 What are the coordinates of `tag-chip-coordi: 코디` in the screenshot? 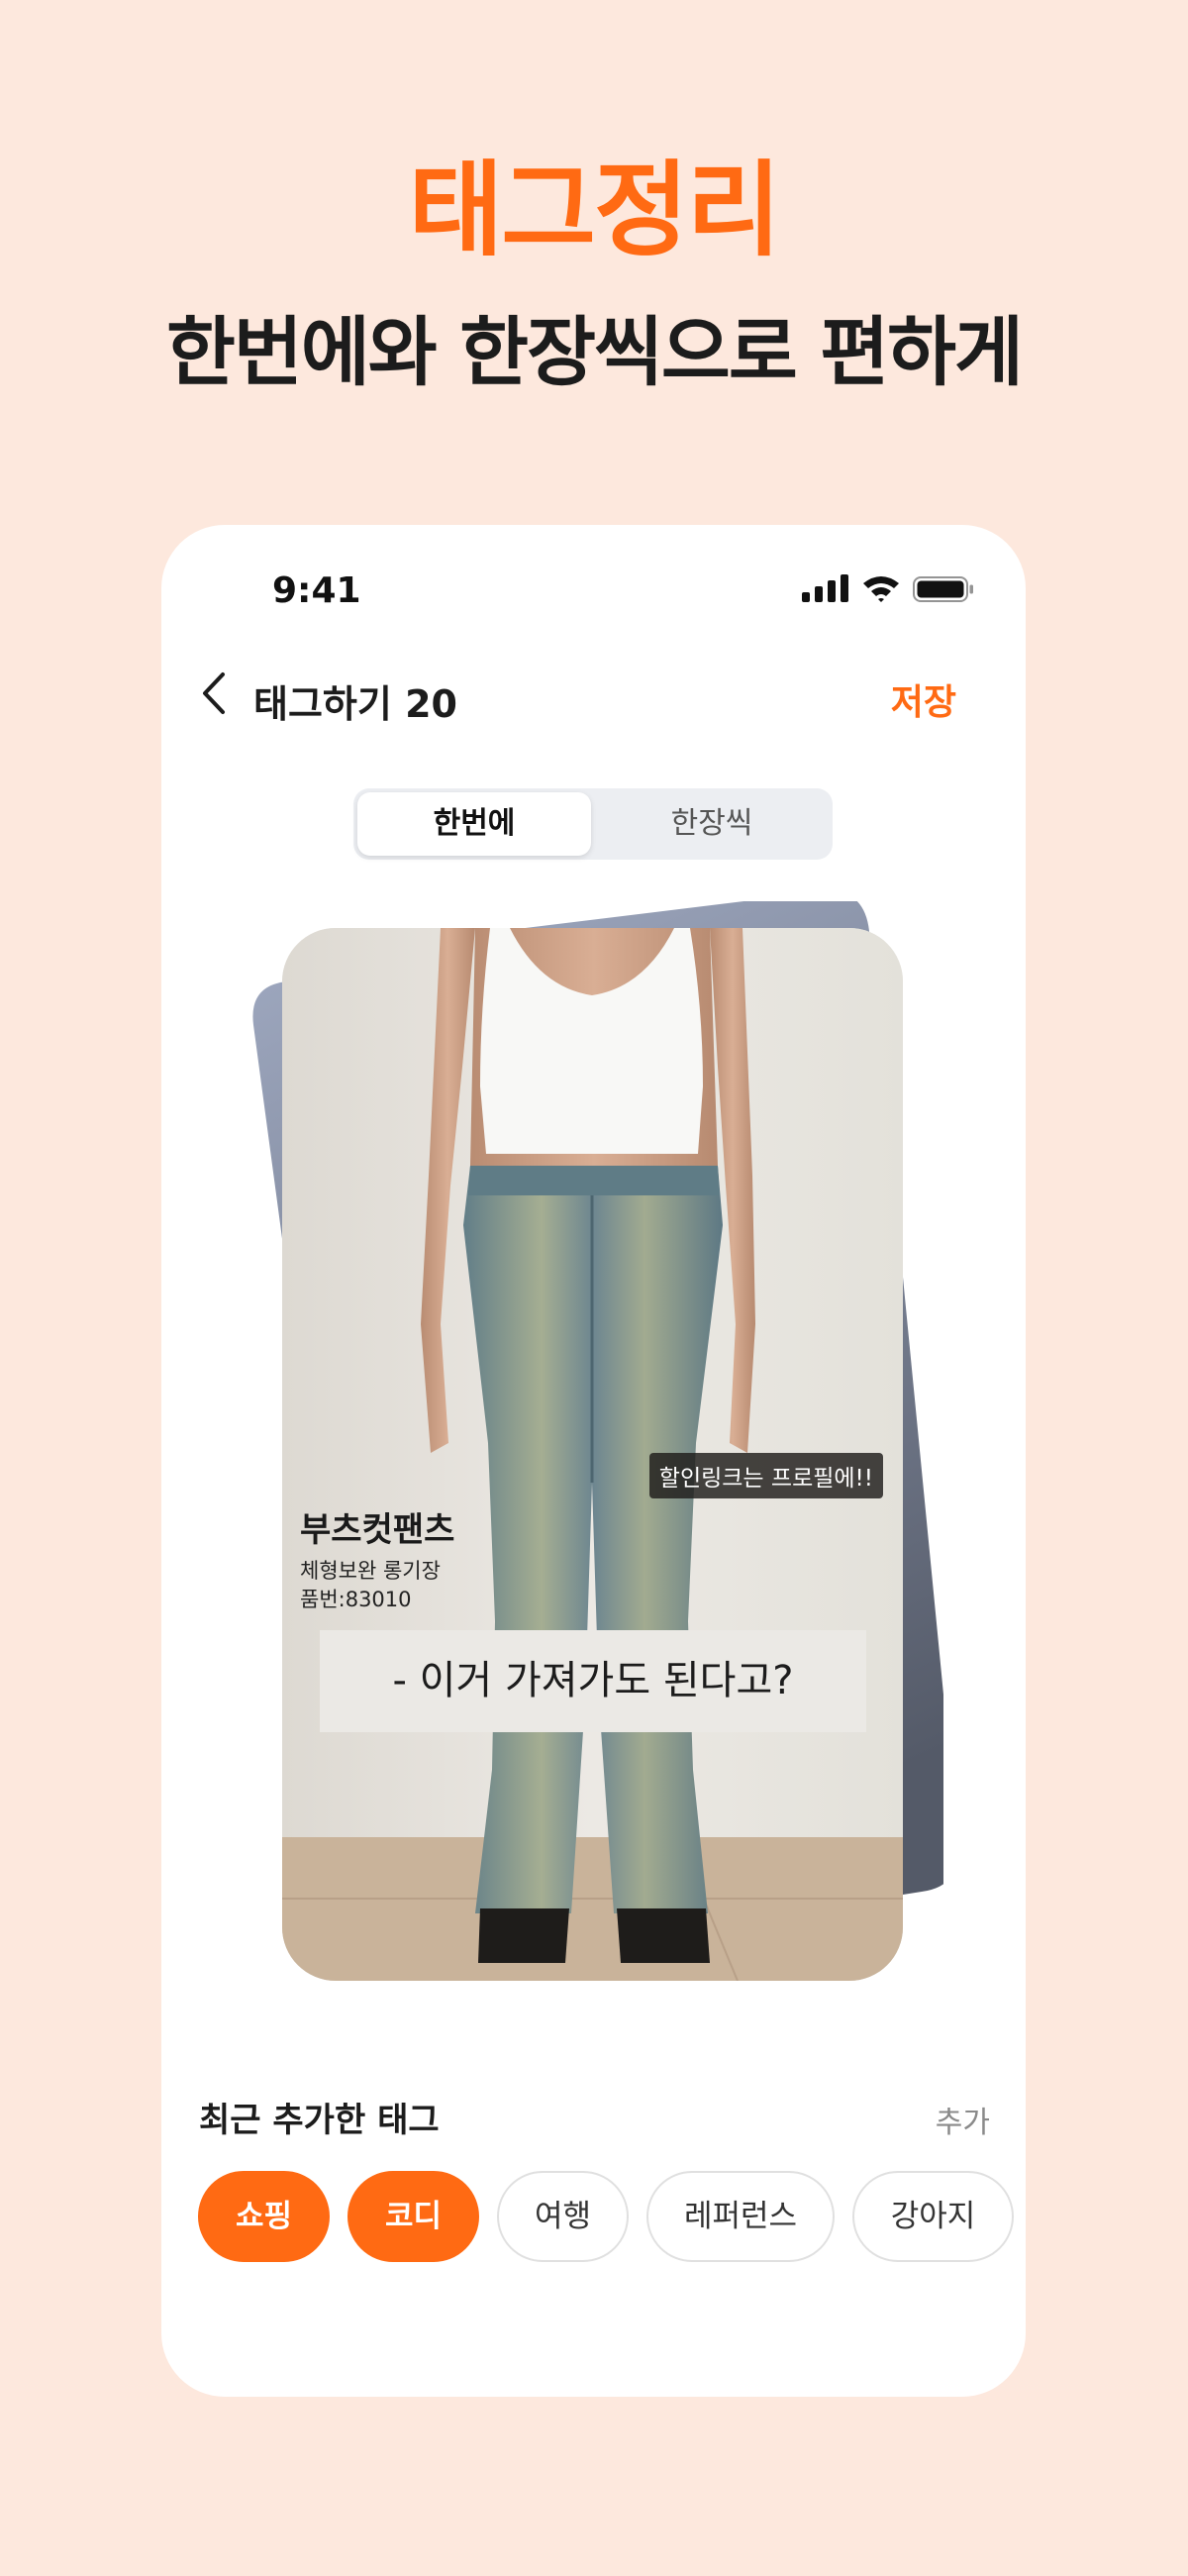 It's located at (413, 2216).